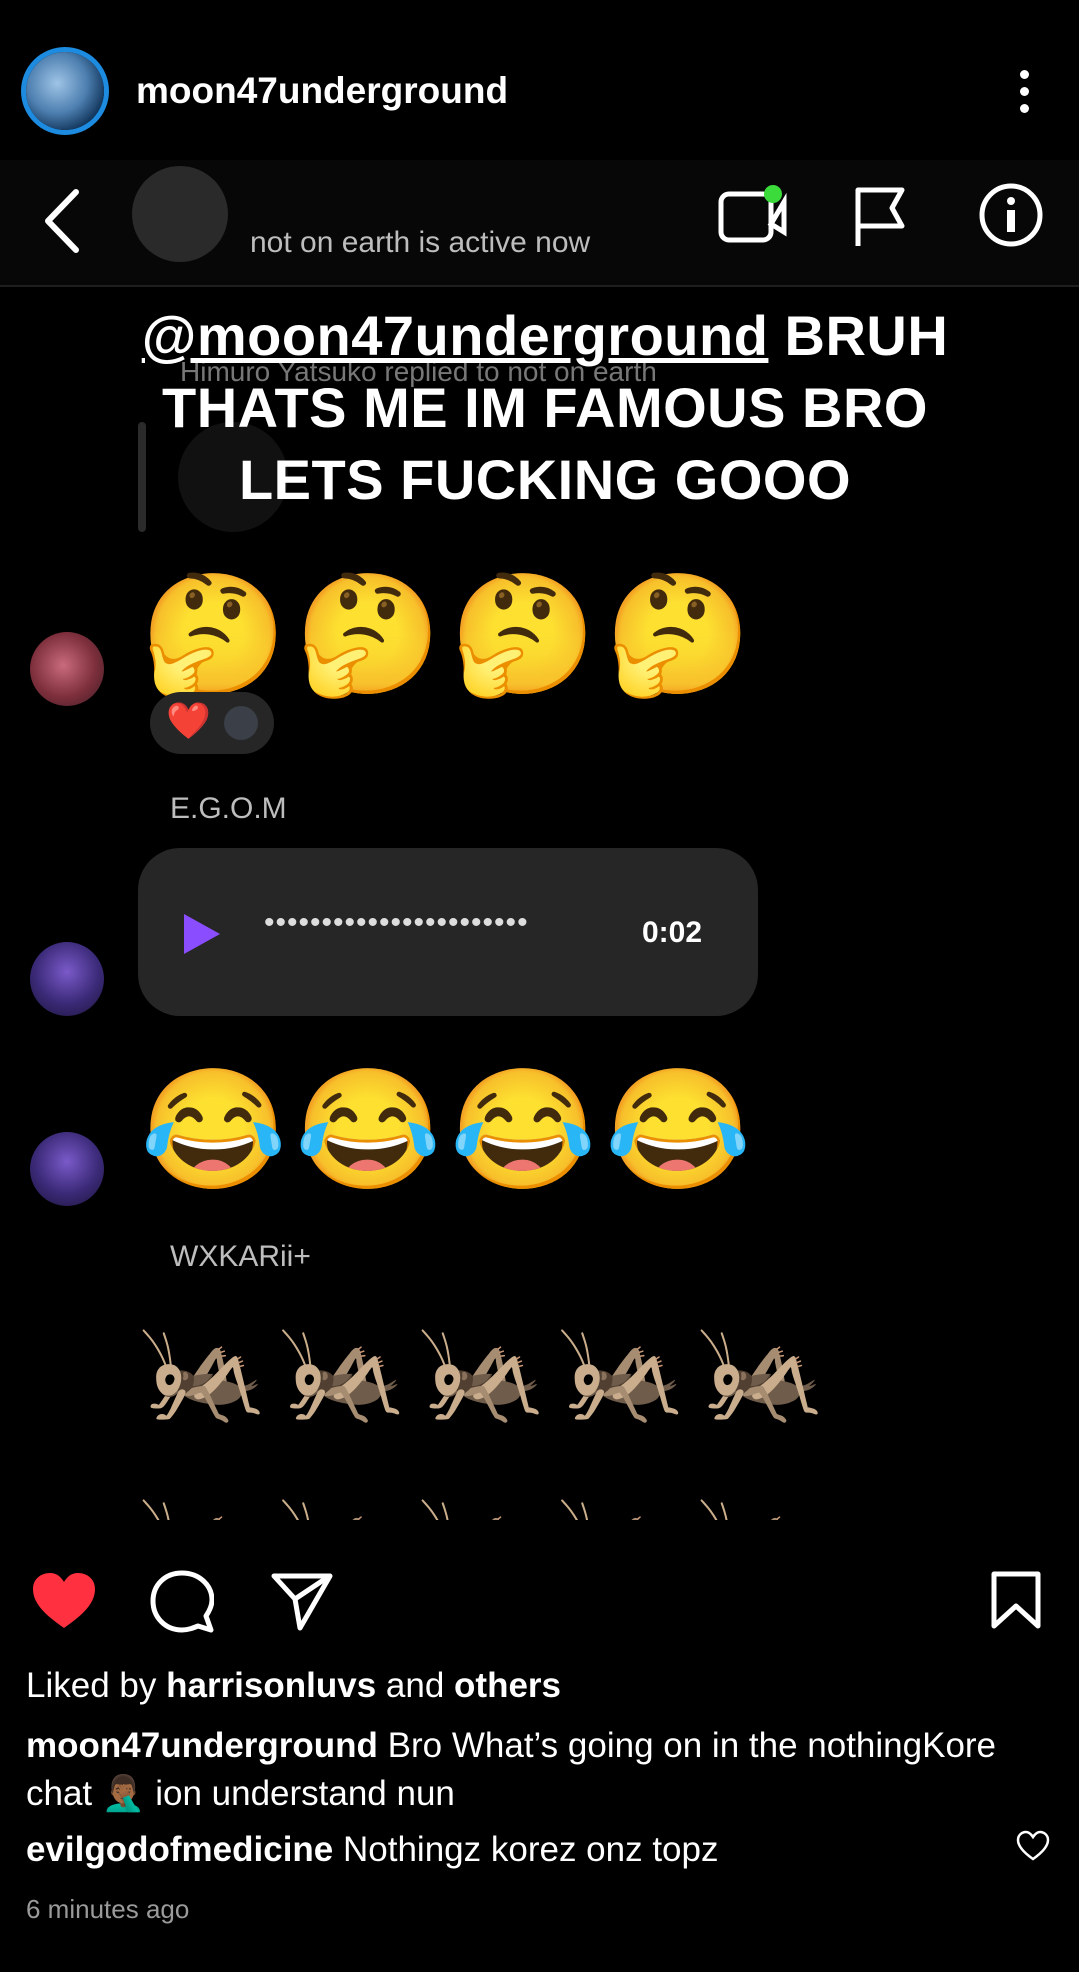 This screenshot has height=1972, width=1079. Describe the element at coordinates (455, 335) in the screenshot. I see `overlay-mention: @moon47underground` at that location.